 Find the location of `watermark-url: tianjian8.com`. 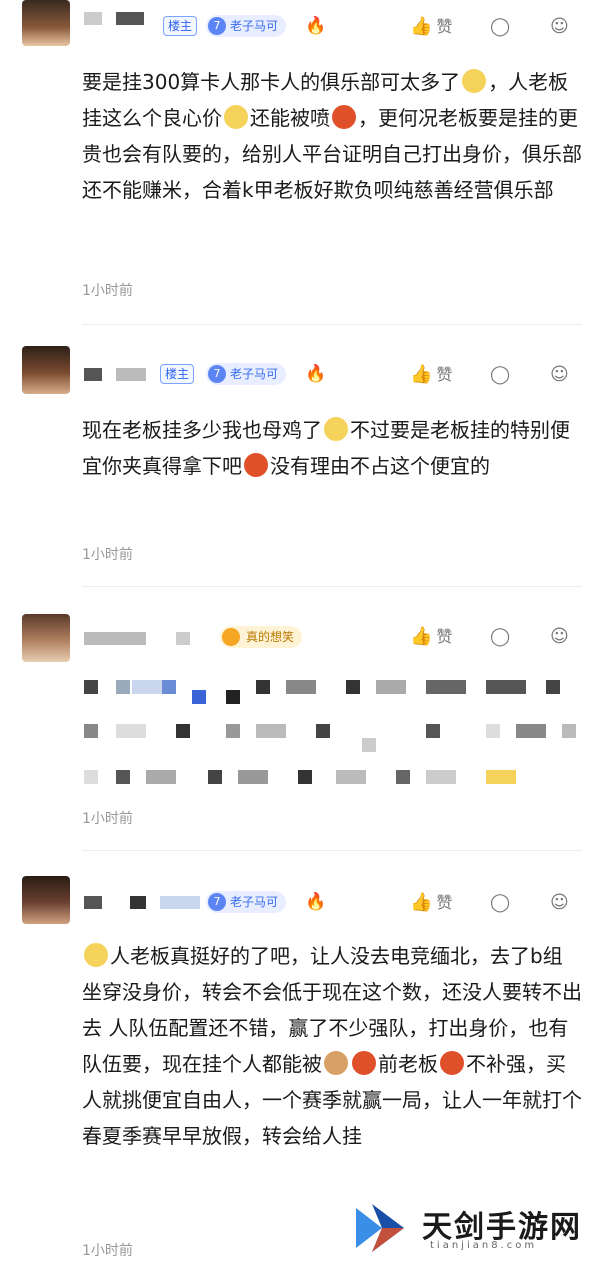

watermark-url: tianjian8.com is located at coordinates (484, 1245).